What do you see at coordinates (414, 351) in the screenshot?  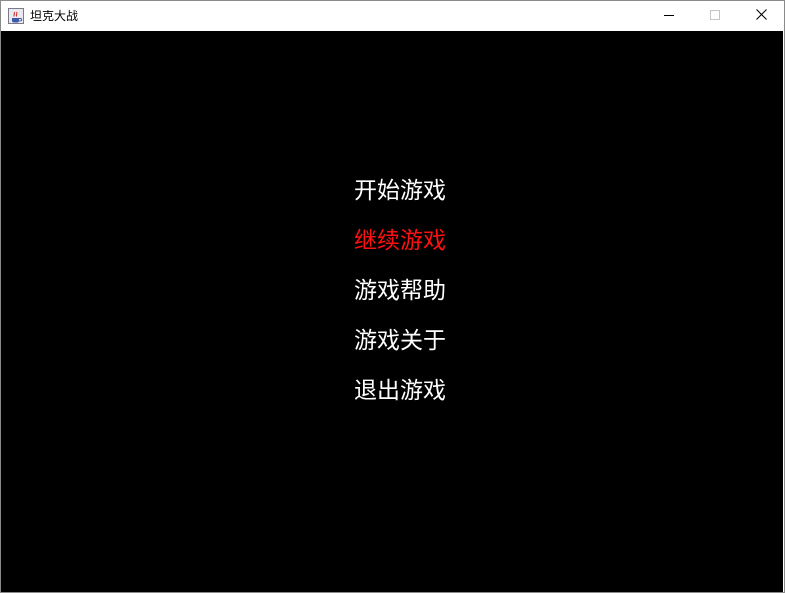 I see `menu-item-game-about: 游戏关于` at bounding box center [414, 351].